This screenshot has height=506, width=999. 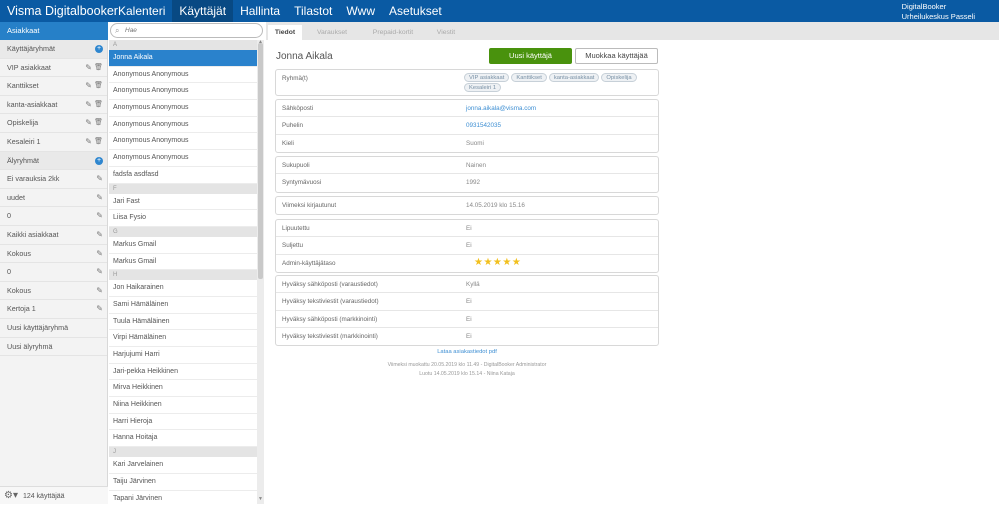 What do you see at coordinates (467, 352) in the screenshot?
I see `download-pdf-link: Lataa asiakastiedot pdf` at bounding box center [467, 352].